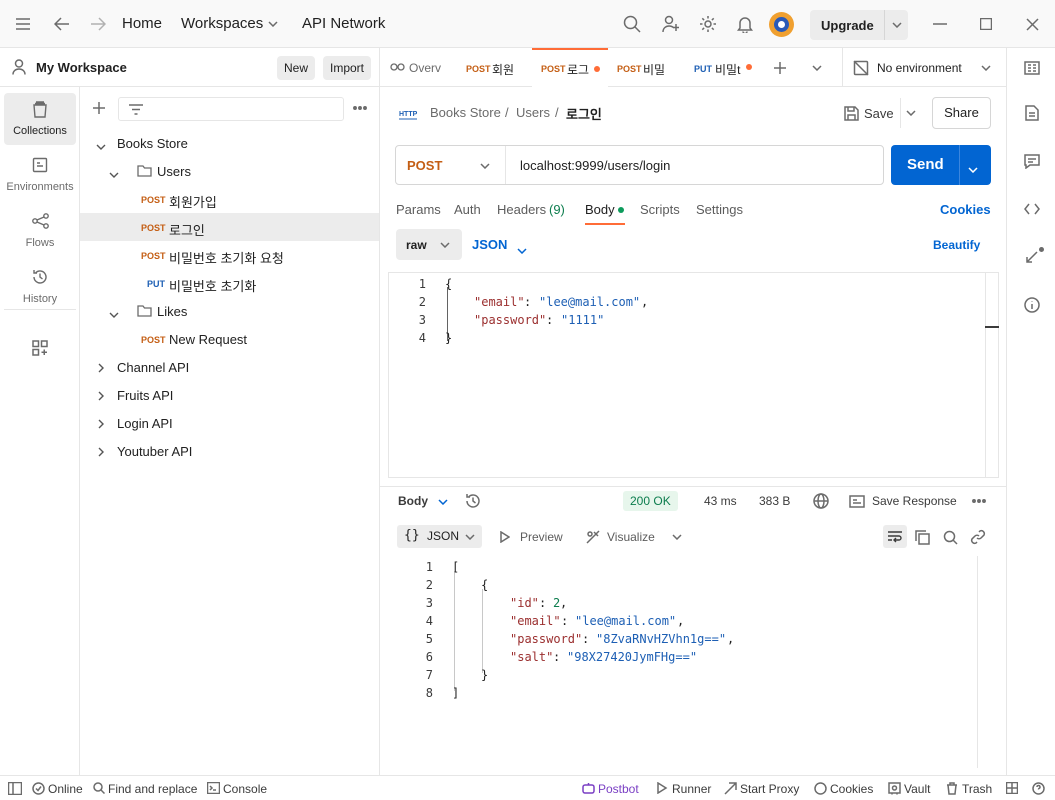  Describe the element at coordinates (986, 24) in the screenshot. I see `maximize-icon` at that location.